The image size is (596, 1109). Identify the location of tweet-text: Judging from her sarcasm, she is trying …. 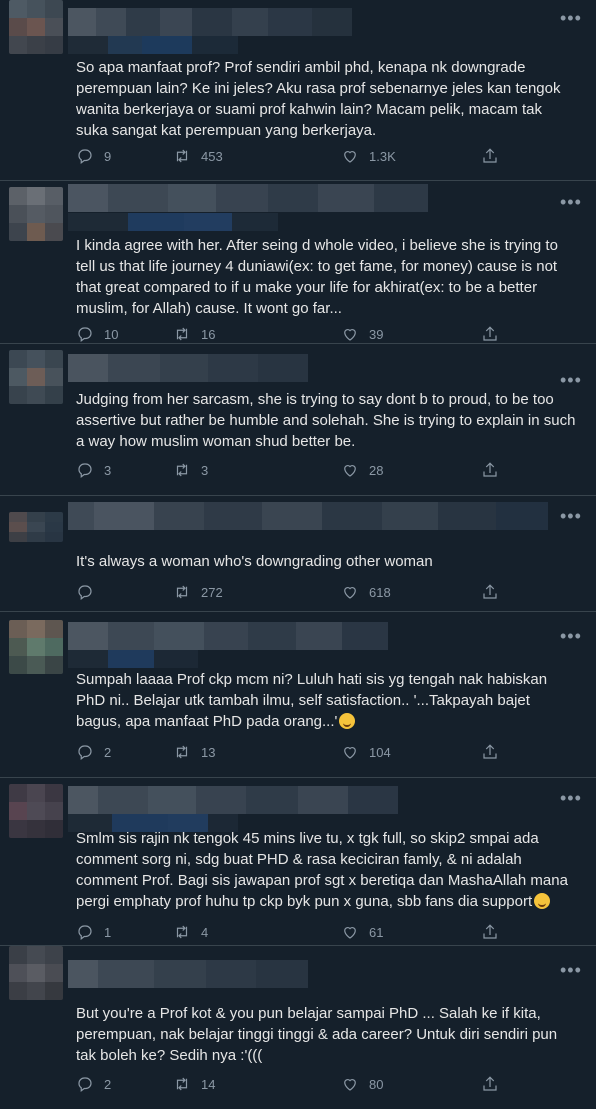
(328, 420).